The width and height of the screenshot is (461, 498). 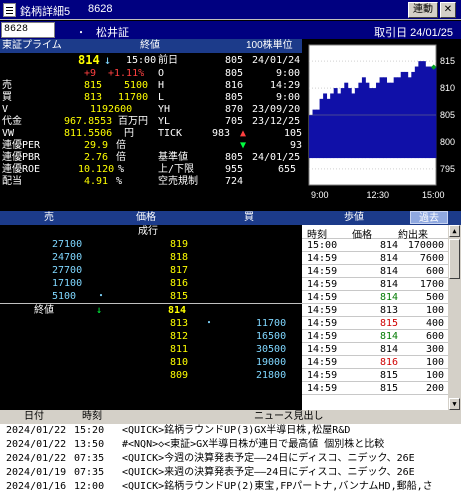 I want to click on amount-unit: 百万円, so click(x=133, y=121).